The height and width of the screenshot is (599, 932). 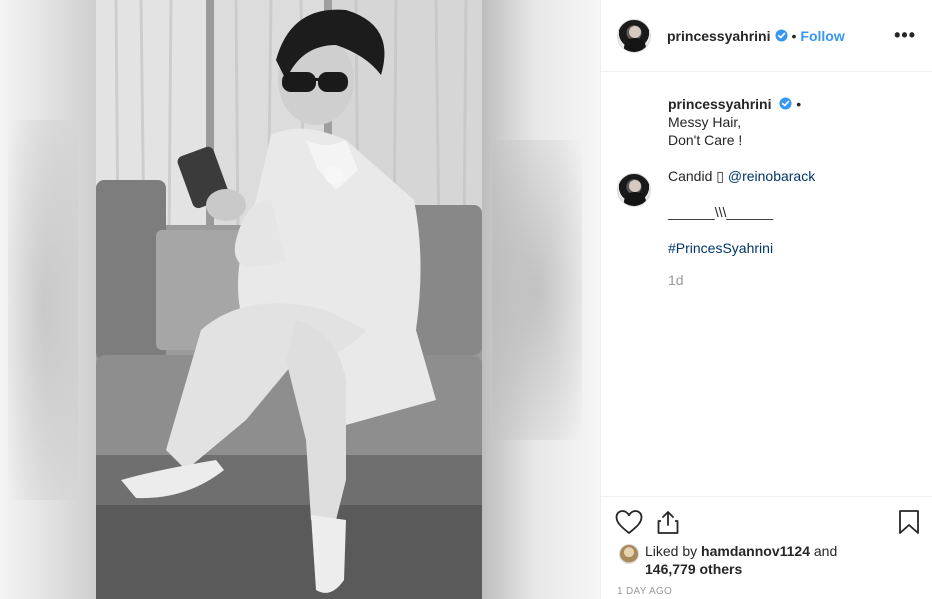 What do you see at coordinates (698, 176) in the screenshot?
I see `caption-candid-text: Candid ▯` at bounding box center [698, 176].